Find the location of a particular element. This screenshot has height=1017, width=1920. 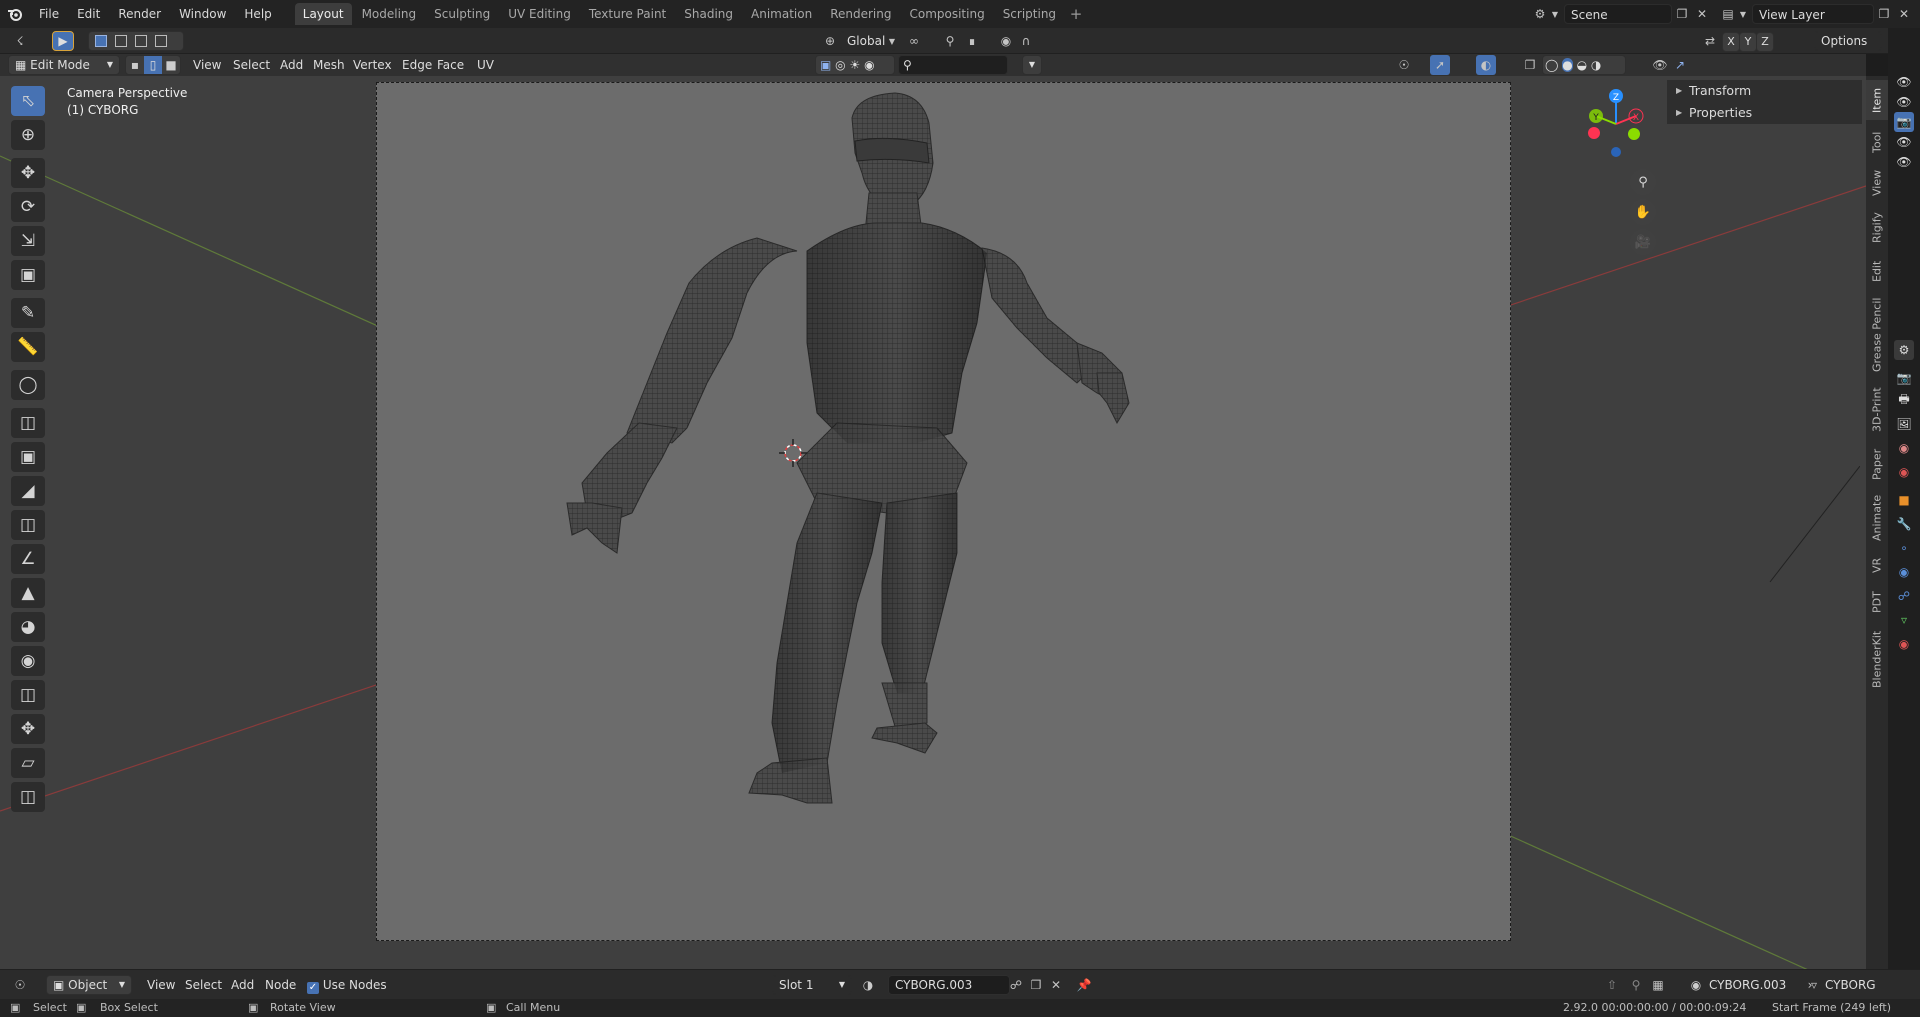

slot-dropdown: Slot 1 ▼ is located at coordinates (812, 985).